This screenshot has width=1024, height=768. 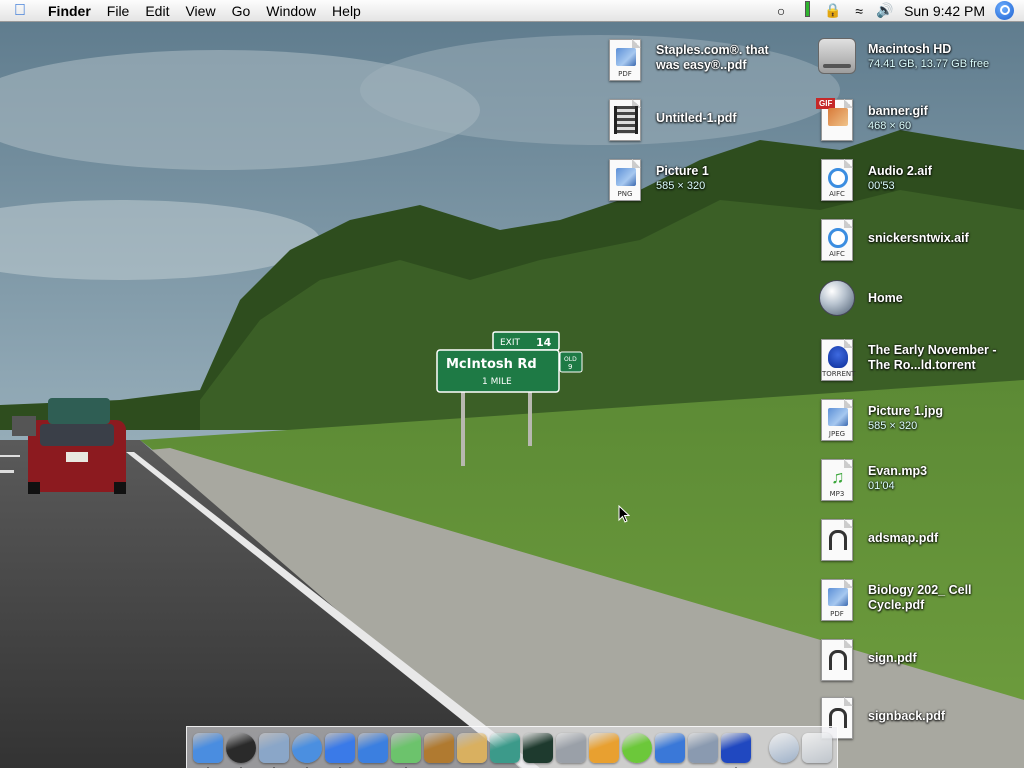 I want to click on menu-extras: ○ 🔒 ≈ 🔊 Sun 9:42 PM, so click(x=896, y=11).